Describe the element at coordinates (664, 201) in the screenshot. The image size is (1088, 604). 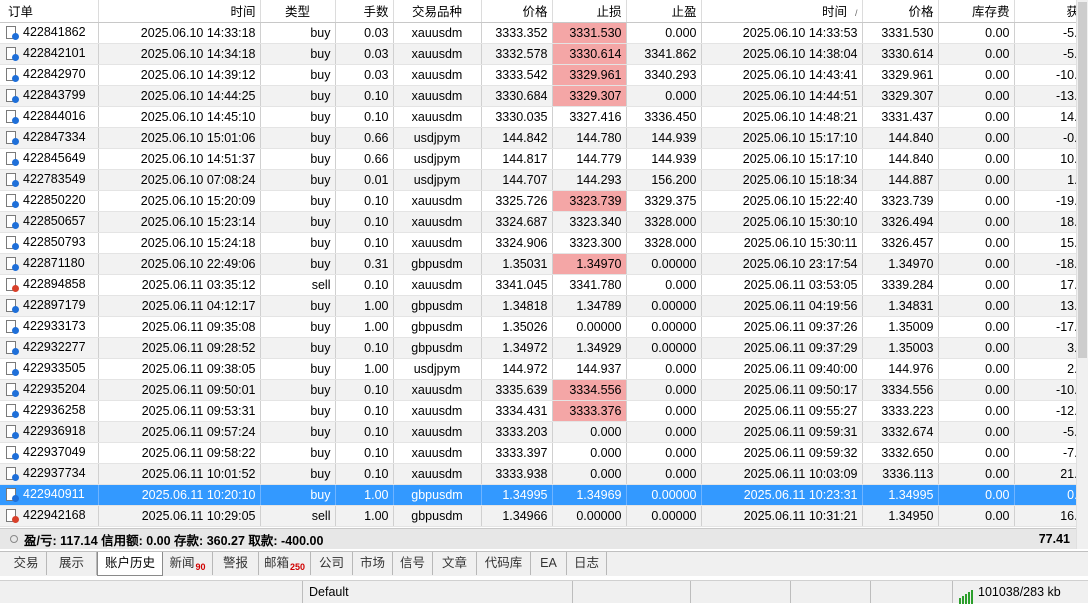
I see `cell-take-profit: 3329.375` at that location.